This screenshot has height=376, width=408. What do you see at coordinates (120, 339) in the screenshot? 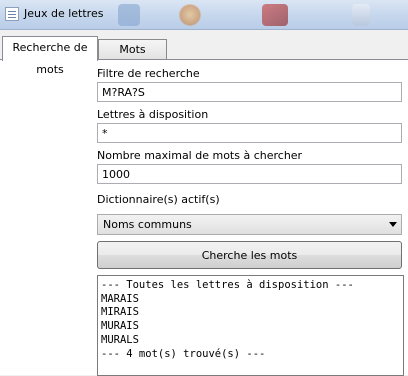
I see `results-line: MURALS` at bounding box center [120, 339].